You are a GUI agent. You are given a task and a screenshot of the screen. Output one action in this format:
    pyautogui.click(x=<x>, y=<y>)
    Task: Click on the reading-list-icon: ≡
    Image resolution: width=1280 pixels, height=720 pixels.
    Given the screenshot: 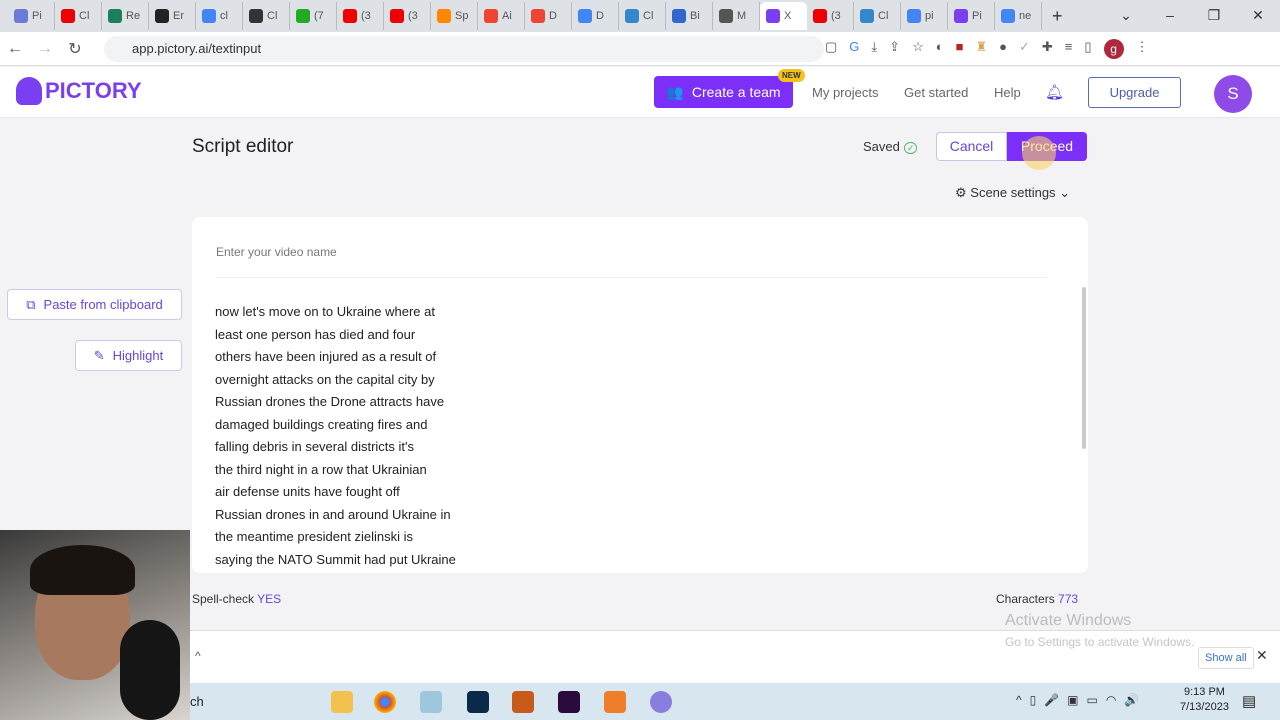 What is the action you would take?
    pyautogui.click(x=1069, y=49)
    